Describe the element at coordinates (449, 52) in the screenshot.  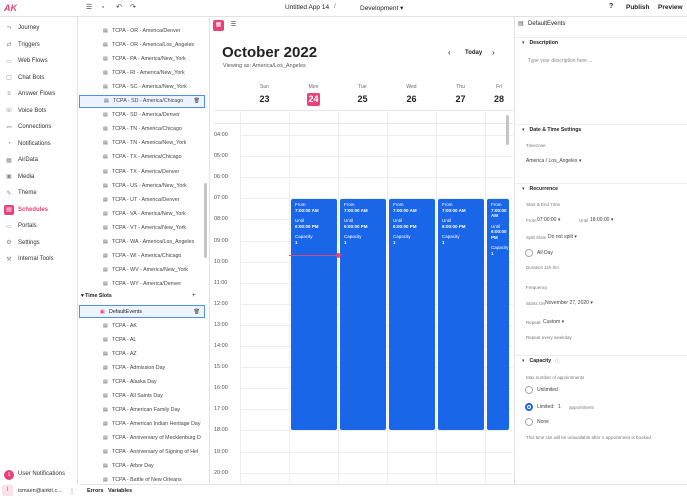
I see `chevron-left-icon: ‹` at that location.